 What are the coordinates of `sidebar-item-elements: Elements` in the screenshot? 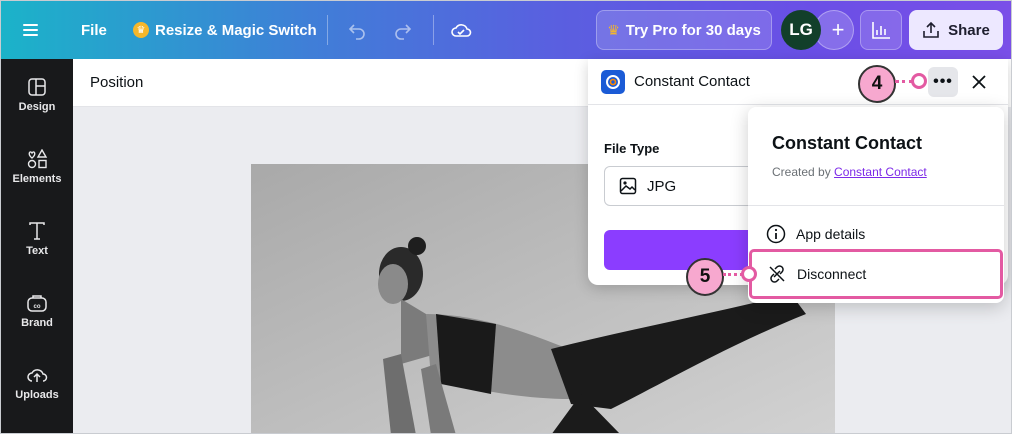 It's located at (37, 167).